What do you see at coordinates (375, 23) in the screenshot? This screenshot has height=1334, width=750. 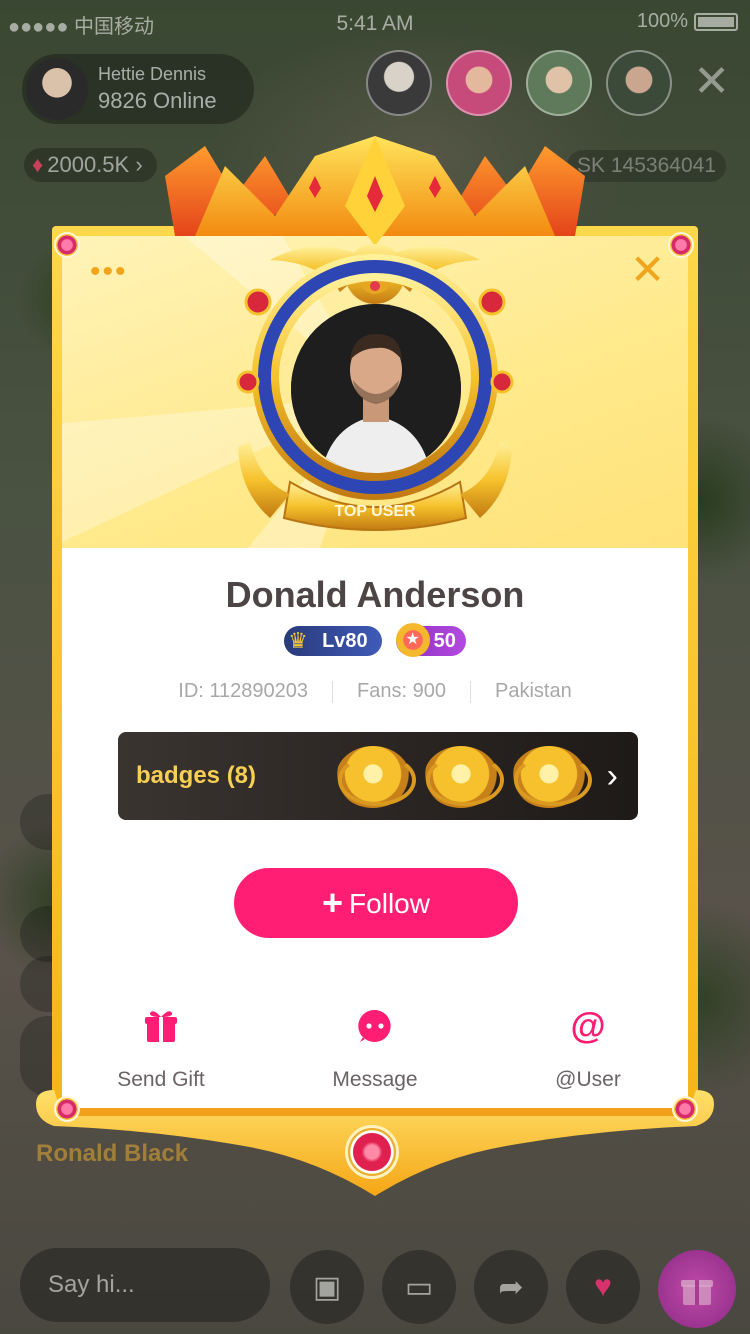 I see `status-bar: ●●●●● 中国移动 5:41 AM 100%` at bounding box center [375, 23].